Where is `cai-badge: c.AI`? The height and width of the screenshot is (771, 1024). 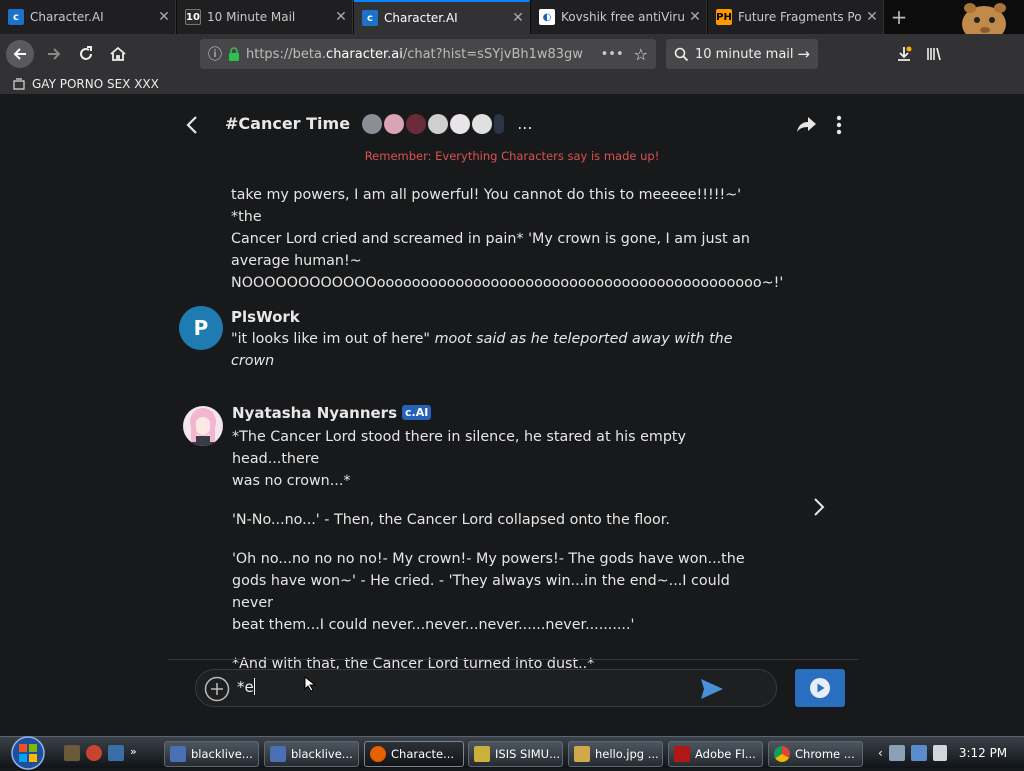
cai-badge: c.AI is located at coordinates (417, 412).